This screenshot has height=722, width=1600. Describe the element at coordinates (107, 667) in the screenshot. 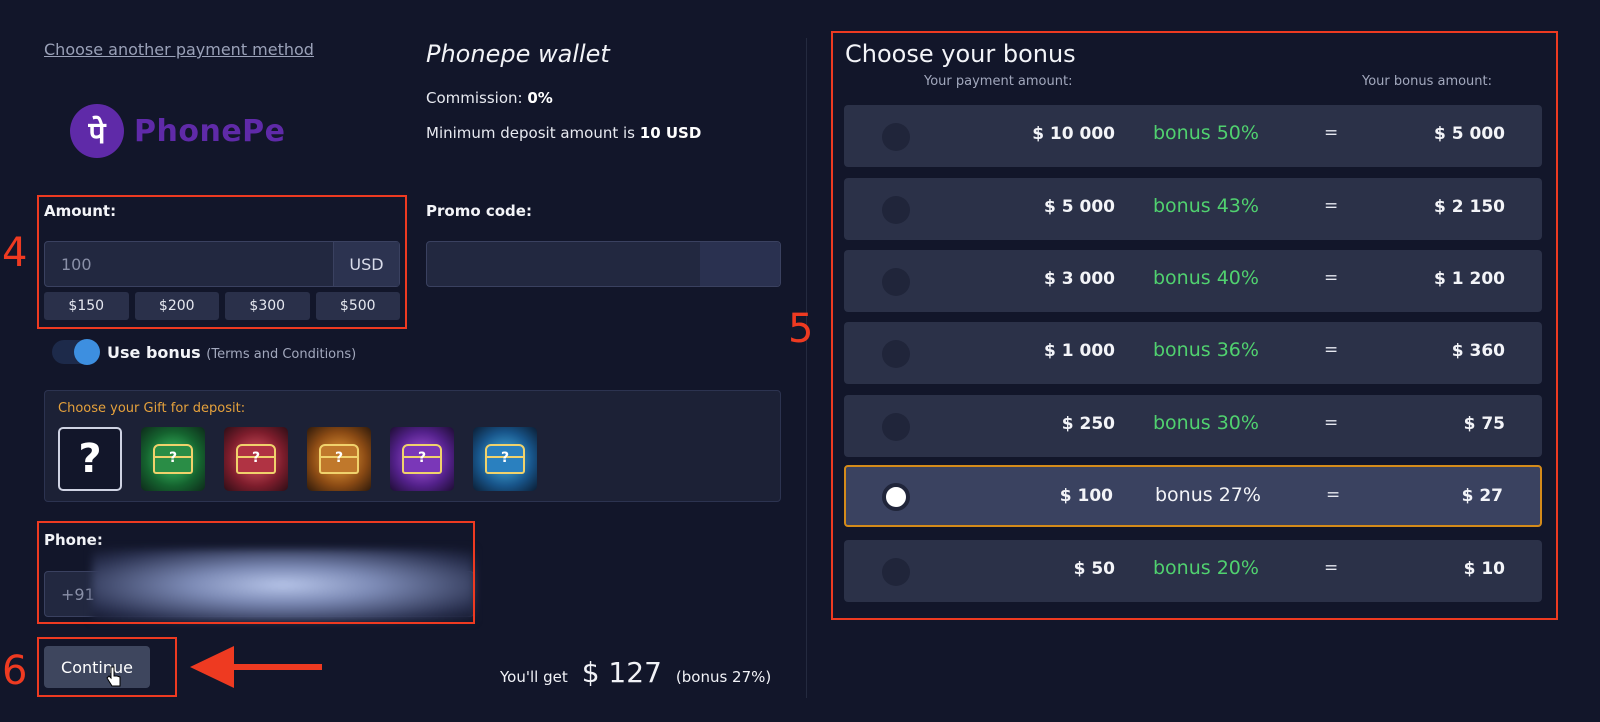

I see `annotation-box-continue` at that location.